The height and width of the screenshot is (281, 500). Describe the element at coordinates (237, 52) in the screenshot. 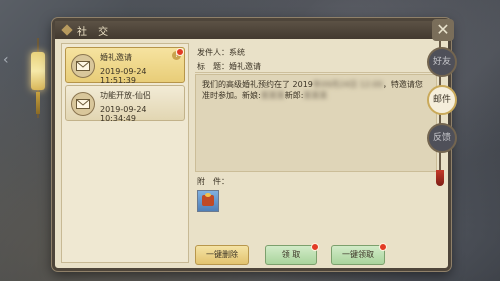

I see `sender-name: 系统` at that location.